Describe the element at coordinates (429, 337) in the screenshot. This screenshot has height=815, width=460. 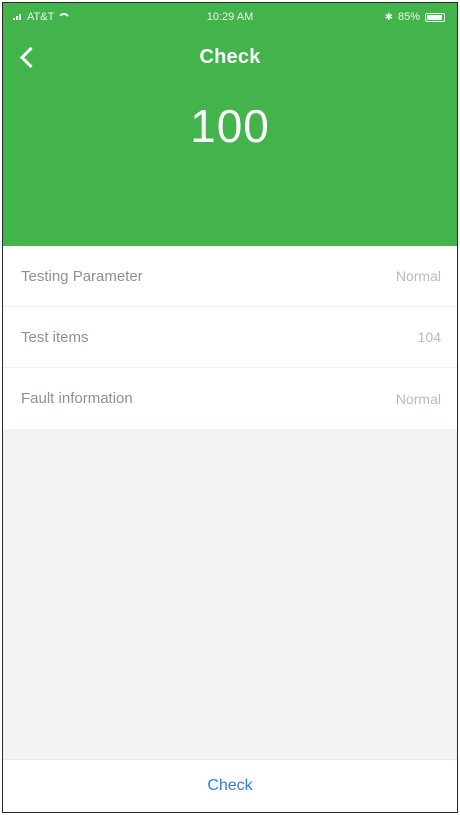
I see `list-item-value: 104` at that location.